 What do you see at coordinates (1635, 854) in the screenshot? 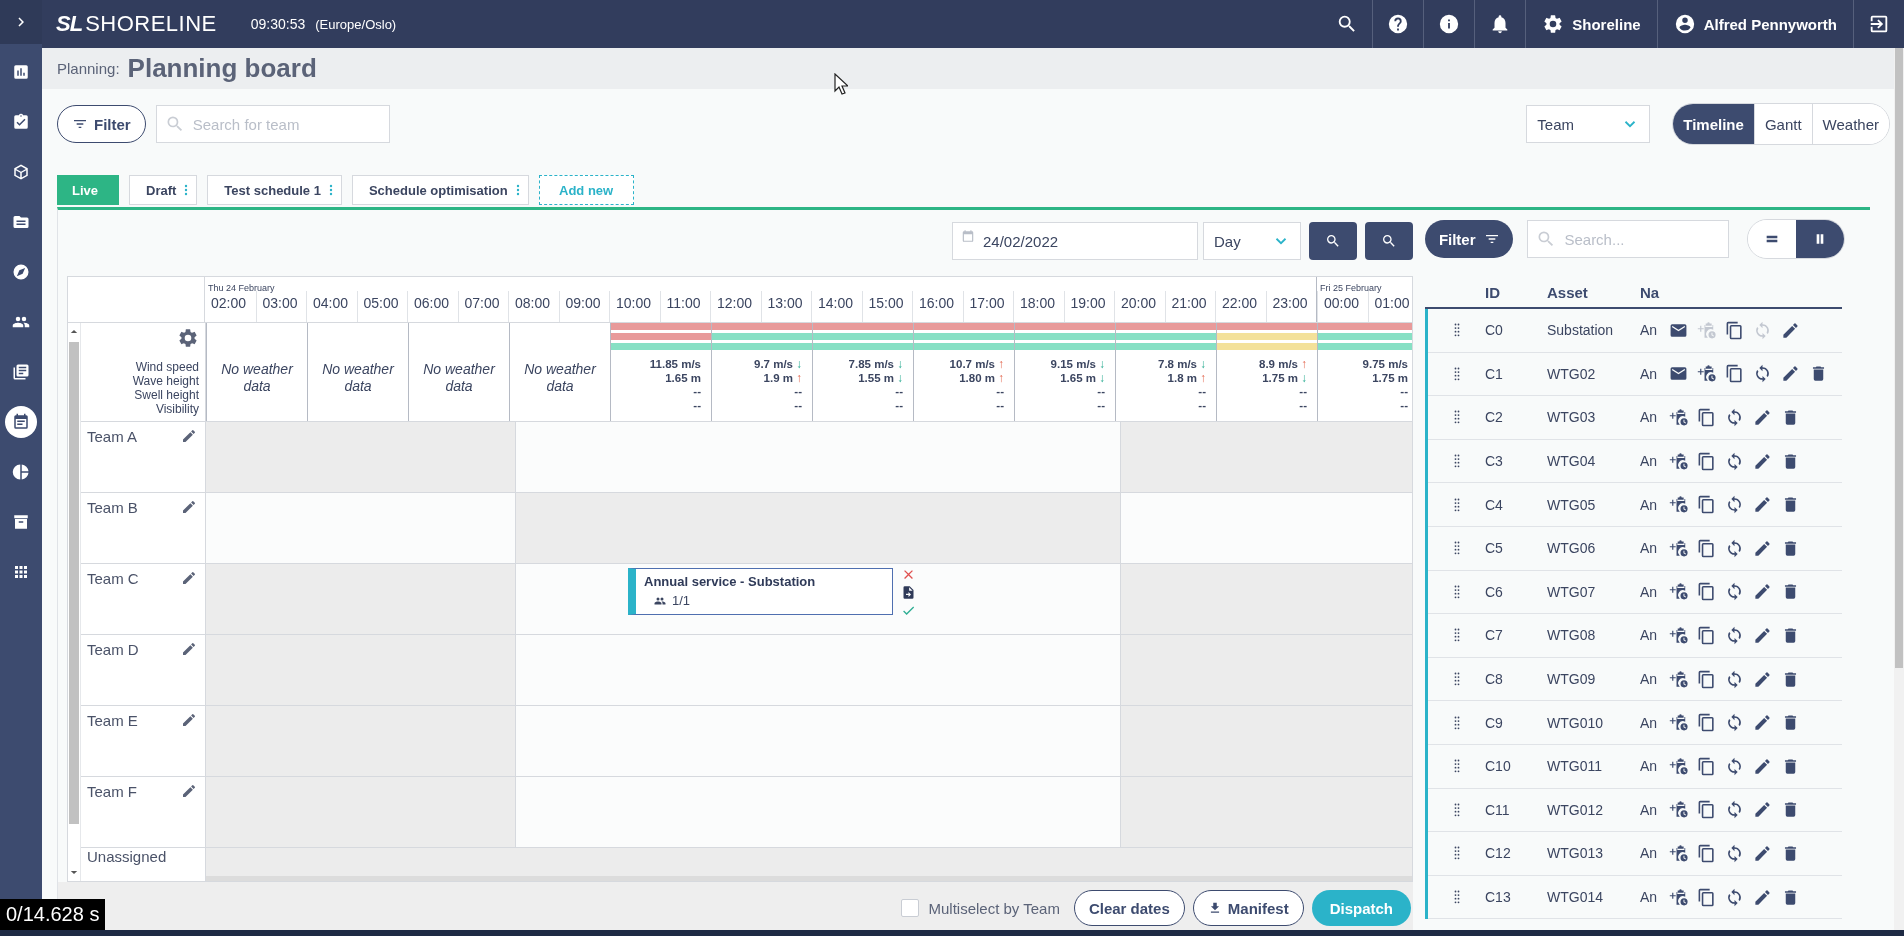
I see `asset-row: C12 WTG013 An` at bounding box center [1635, 854].